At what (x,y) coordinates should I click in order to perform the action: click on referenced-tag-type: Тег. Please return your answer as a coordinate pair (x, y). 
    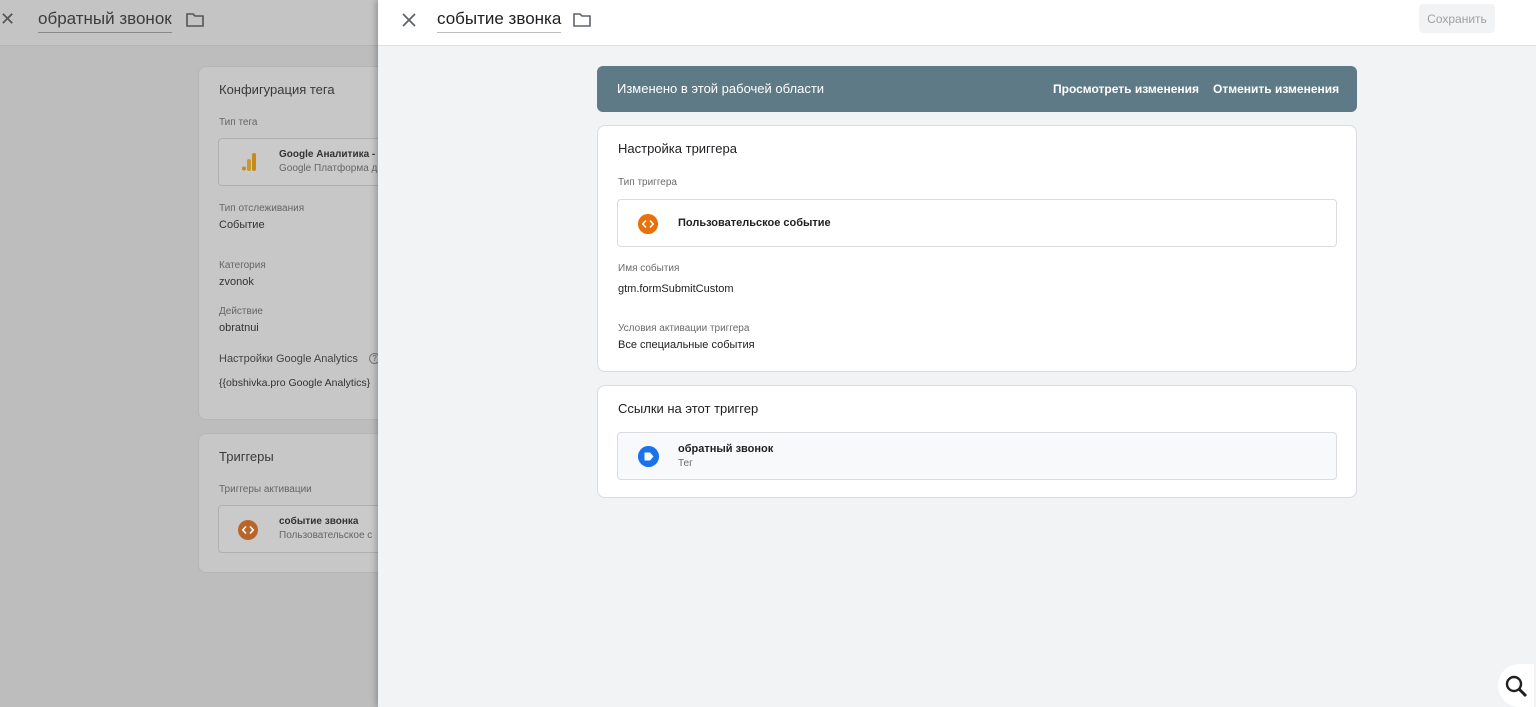
    Looking at the image, I should click on (685, 463).